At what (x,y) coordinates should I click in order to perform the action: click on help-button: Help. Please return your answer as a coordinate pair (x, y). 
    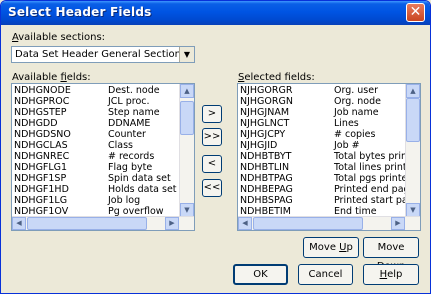
    Looking at the image, I should click on (391, 274).